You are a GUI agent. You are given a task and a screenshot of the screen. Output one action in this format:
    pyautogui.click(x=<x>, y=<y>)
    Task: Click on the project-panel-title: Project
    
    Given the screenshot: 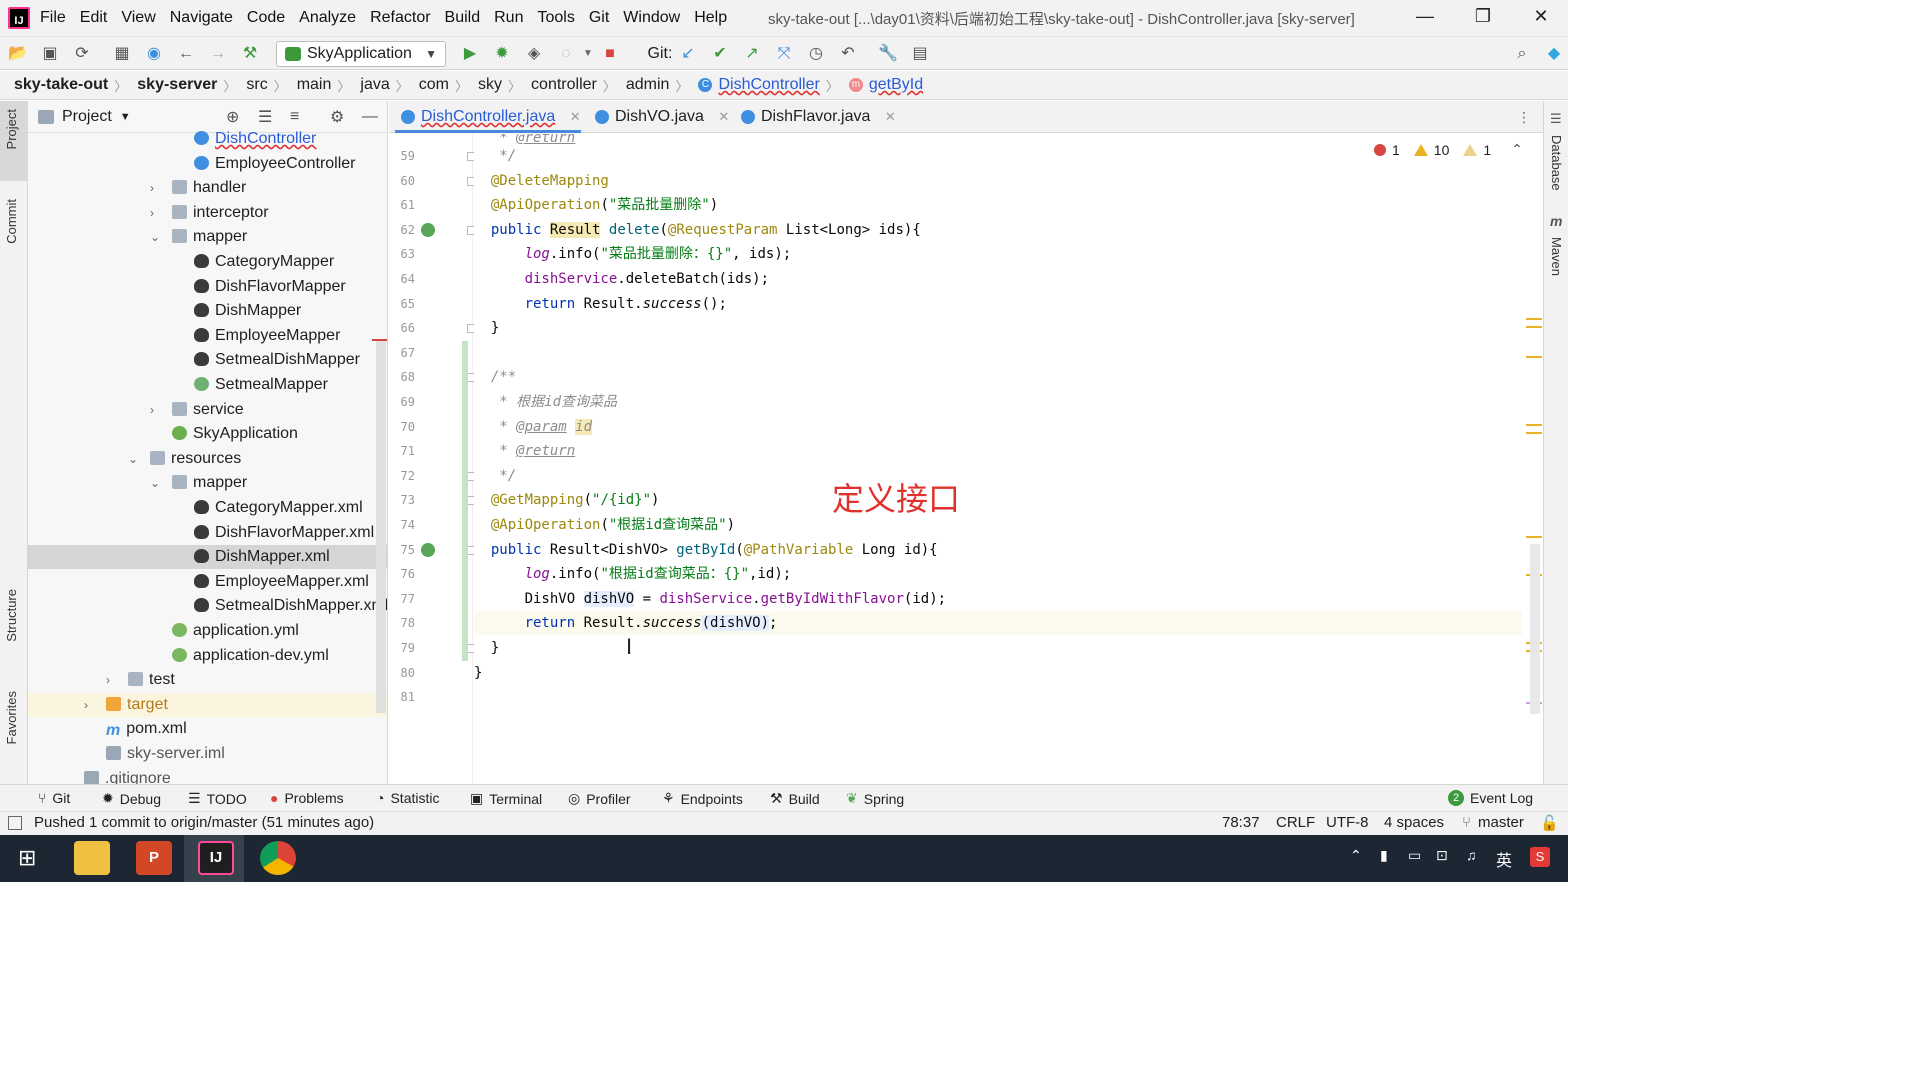 What is the action you would take?
    pyautogui.click(x=87, y=117)
    